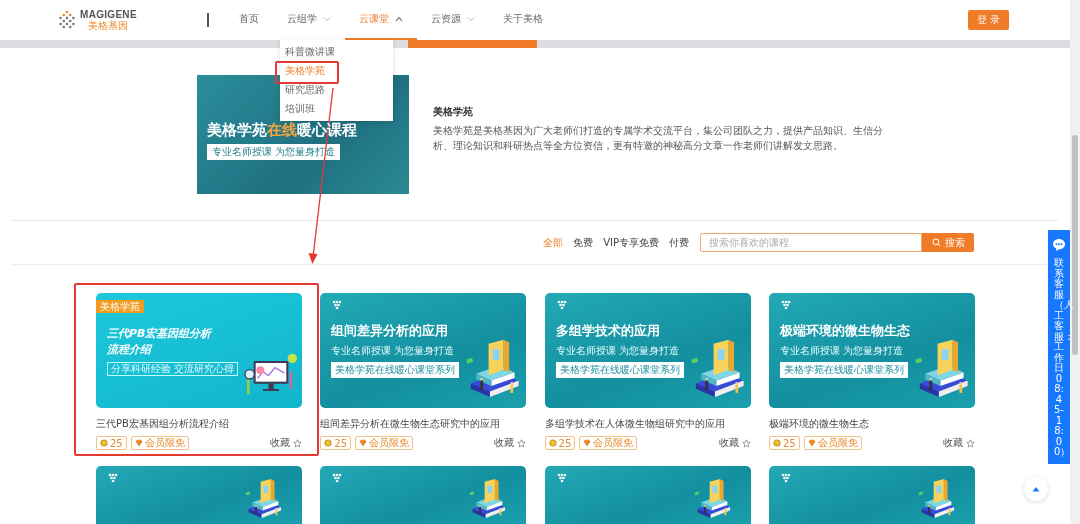 The width and height of the screenshot is (1080, 524). What do you see at coordinates (199, 424) in the screenshot?
I see `course-title: 三代PB宏基因组分析流程介绍` at bounding box center [199, 424].